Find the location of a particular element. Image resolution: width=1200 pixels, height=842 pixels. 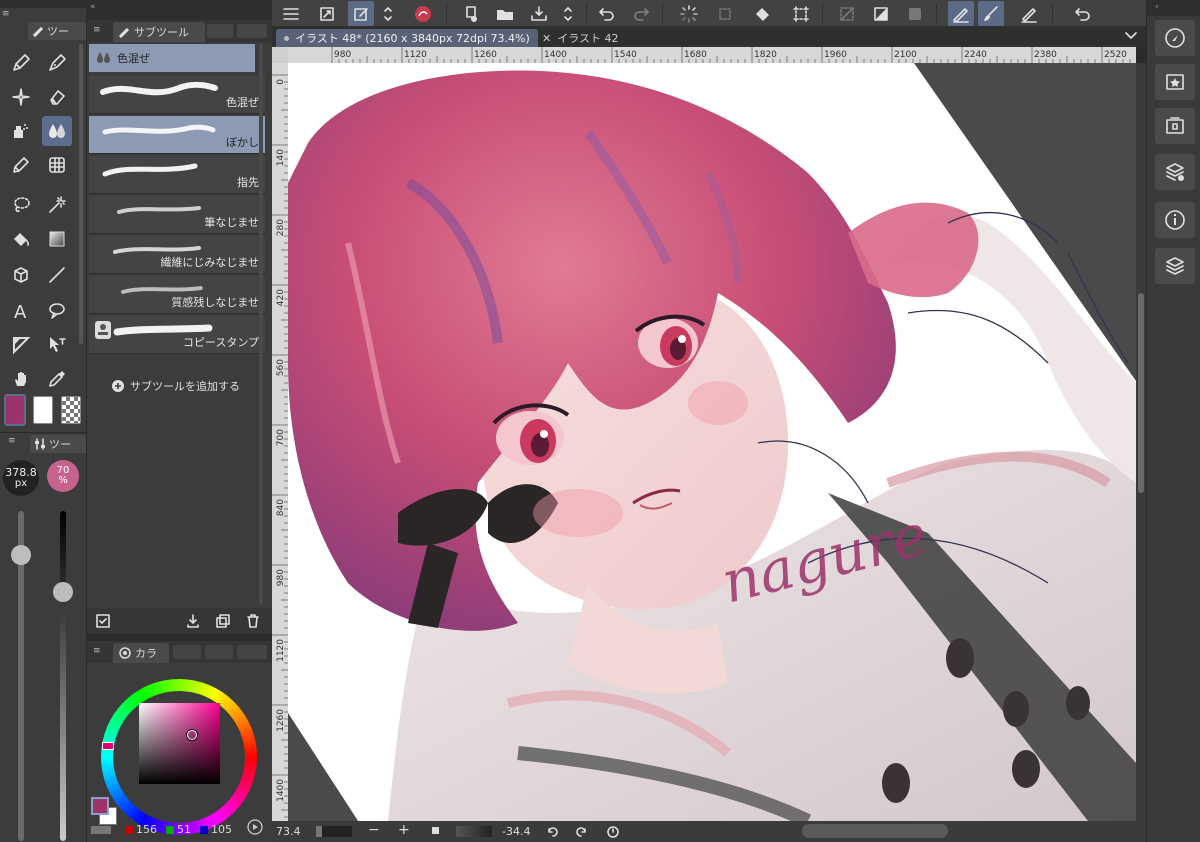

brush-item-blur: ぼかし is located at coordinates (177, 135).